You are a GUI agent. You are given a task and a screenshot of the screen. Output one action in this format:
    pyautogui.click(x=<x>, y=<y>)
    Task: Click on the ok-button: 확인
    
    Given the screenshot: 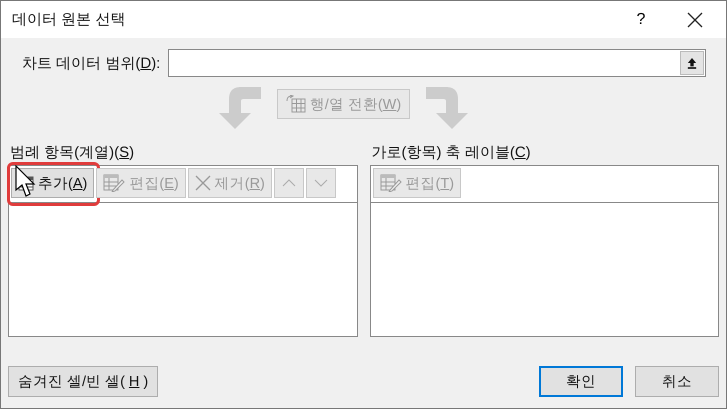 What is the action you would take?
    pyautogui.click(x=581, y=381)
    